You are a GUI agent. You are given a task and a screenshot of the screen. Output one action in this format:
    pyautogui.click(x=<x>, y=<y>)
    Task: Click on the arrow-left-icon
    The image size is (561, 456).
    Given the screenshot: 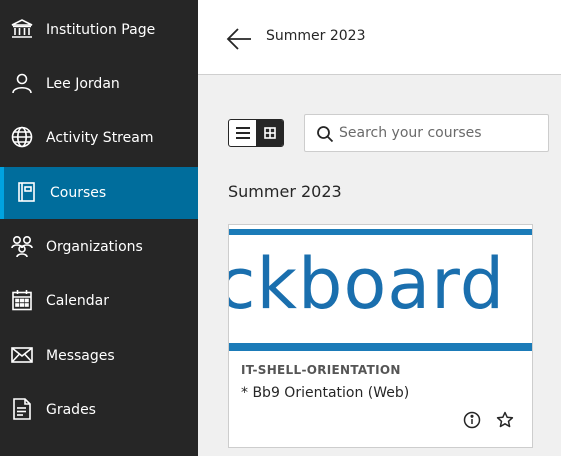 What is the action you would take?
    pyautogui.click(x=239, y=39)
    